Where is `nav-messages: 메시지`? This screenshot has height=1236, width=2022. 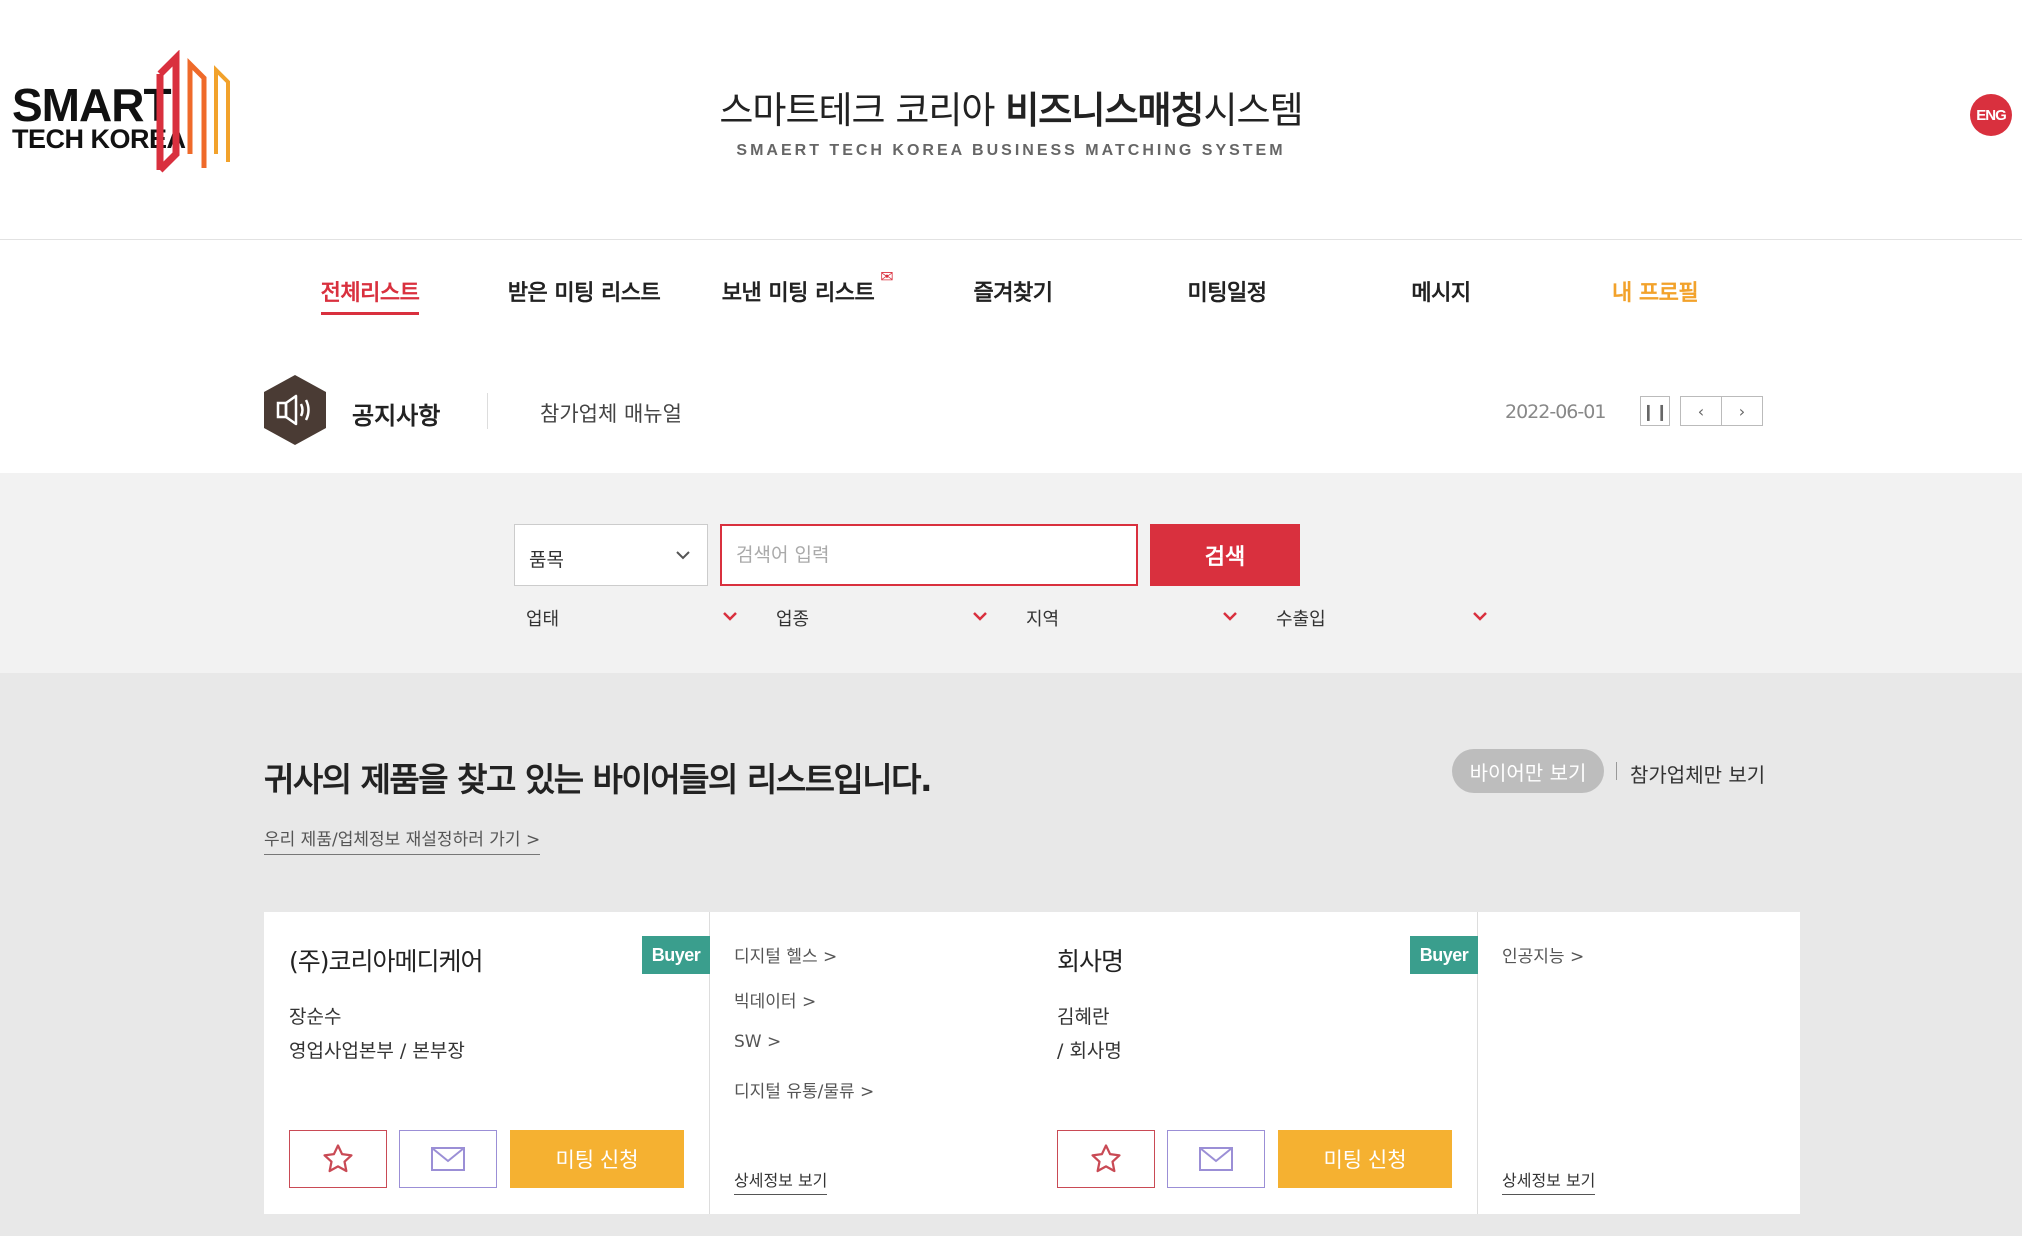 nav-messages: 메시지 is located at coordinates (1441, 291).